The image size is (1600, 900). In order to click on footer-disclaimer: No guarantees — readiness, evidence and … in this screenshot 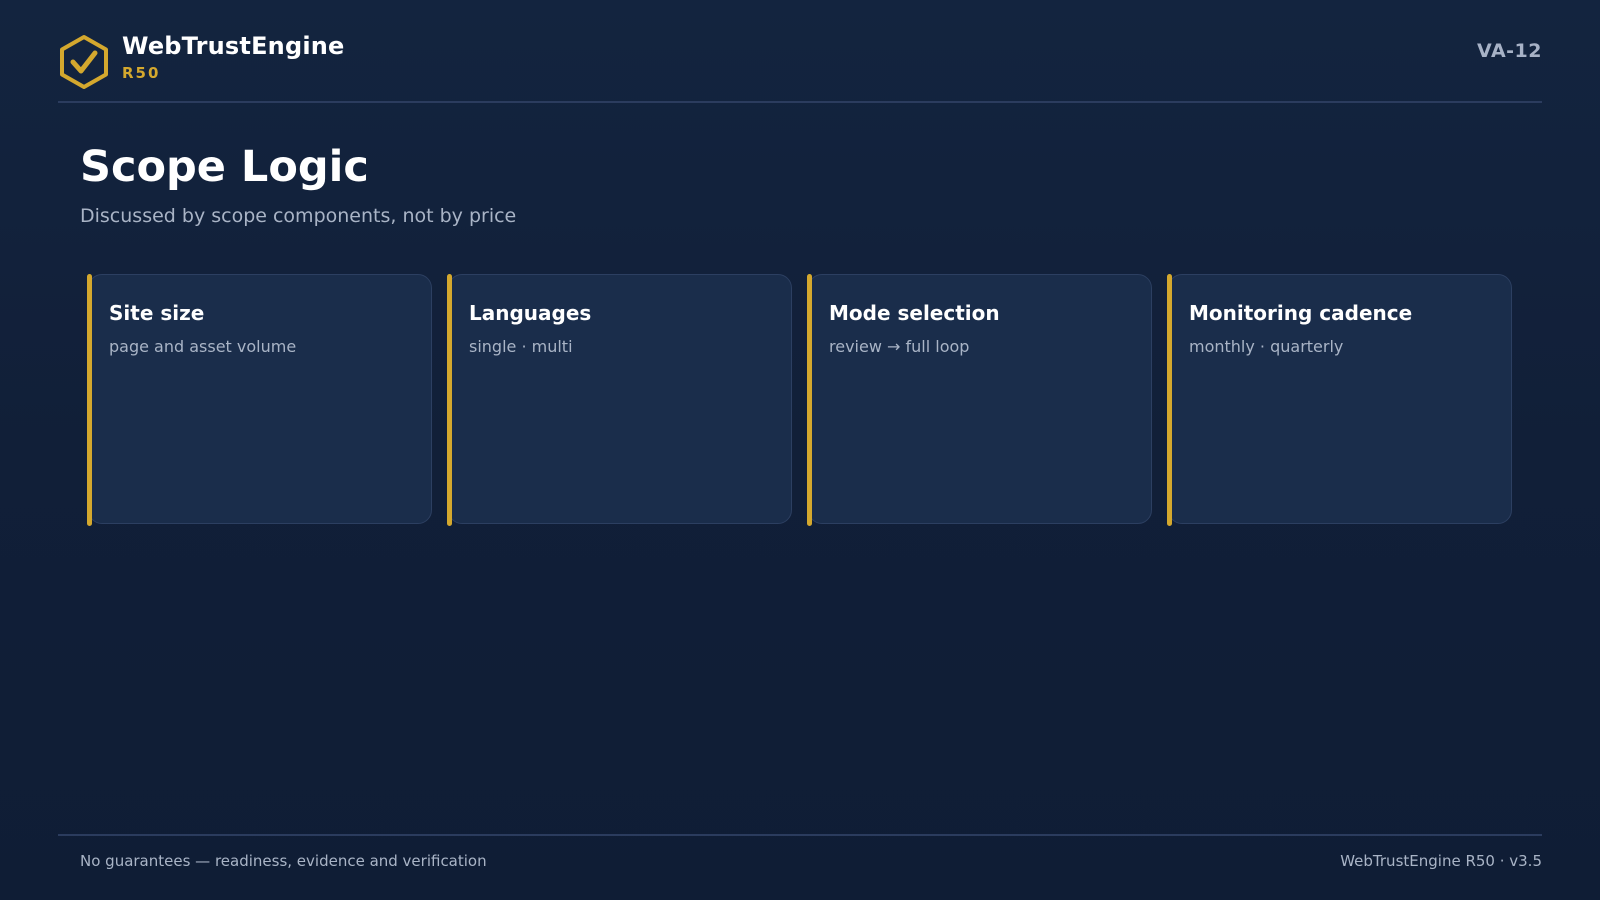, I will do `click(283, 861)`.